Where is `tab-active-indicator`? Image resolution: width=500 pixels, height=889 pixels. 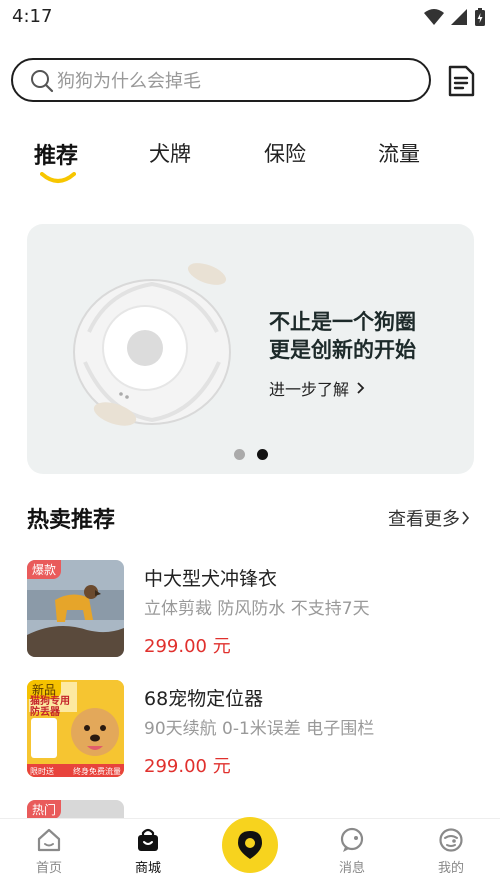 tab-active-indicator is located at coordinates (58, 177).